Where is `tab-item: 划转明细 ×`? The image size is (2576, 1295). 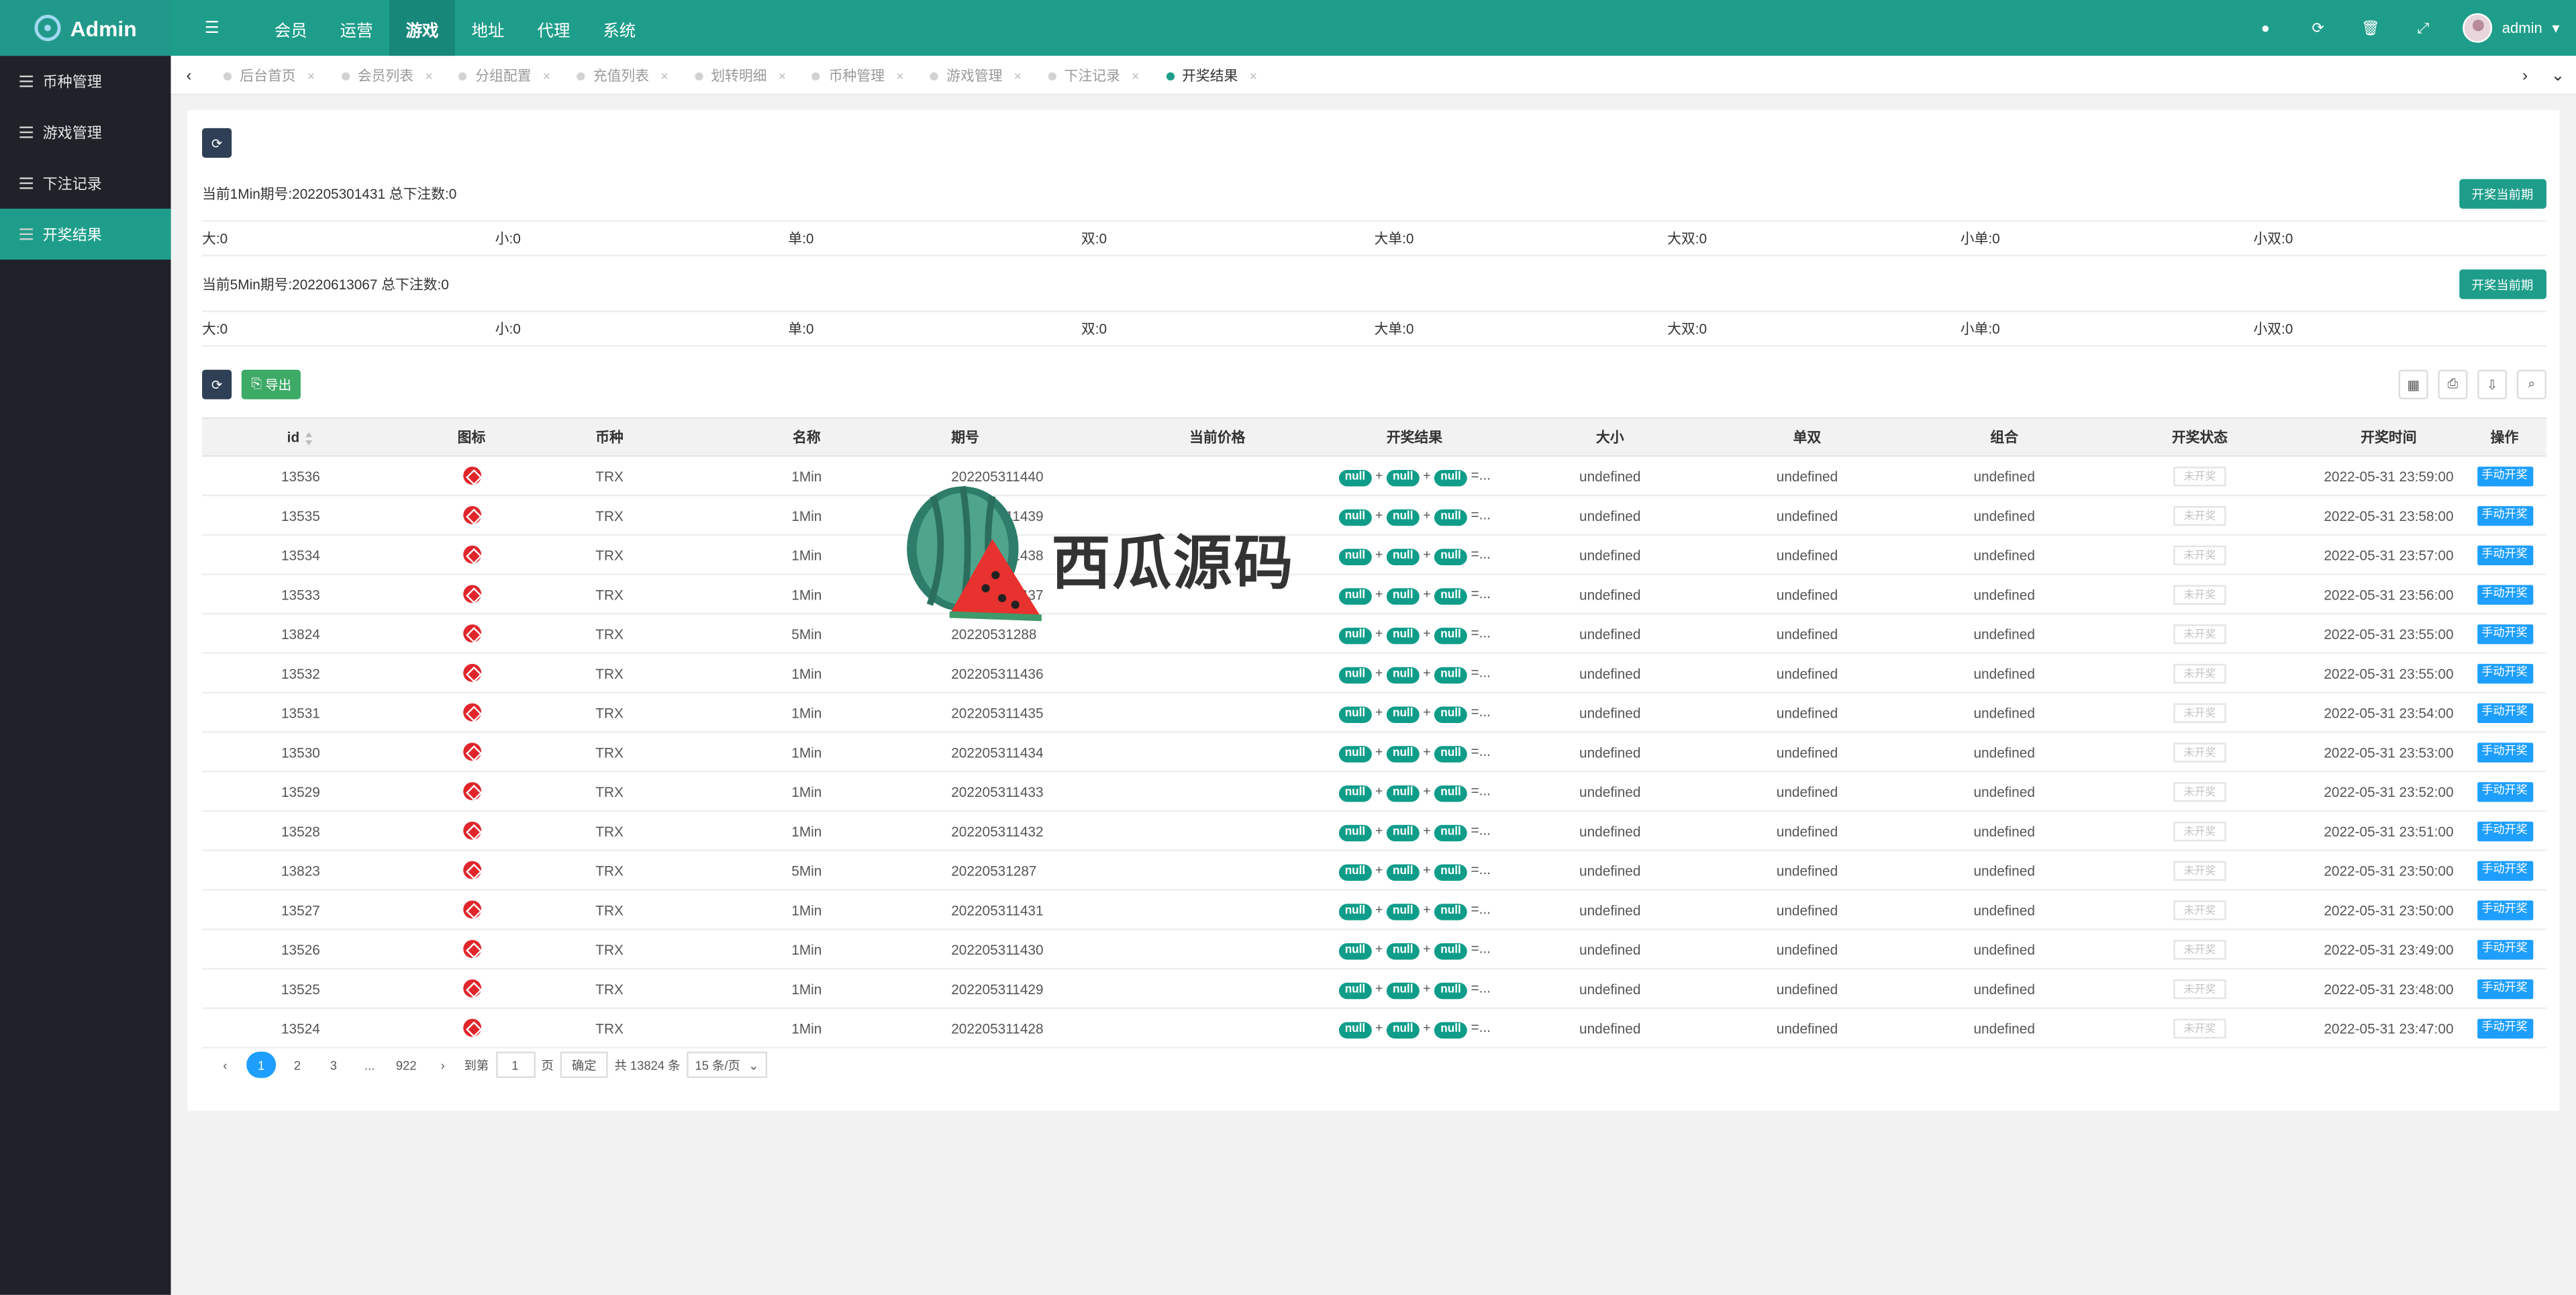
tab-item: 划转明细 × is located at coordinates (740, 75).